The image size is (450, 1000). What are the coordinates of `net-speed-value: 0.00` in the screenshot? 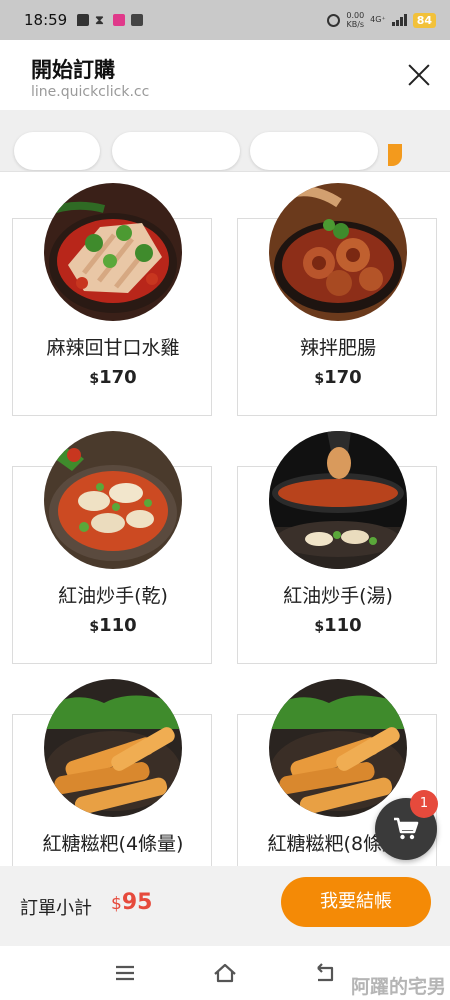 It's located at (355, 15).